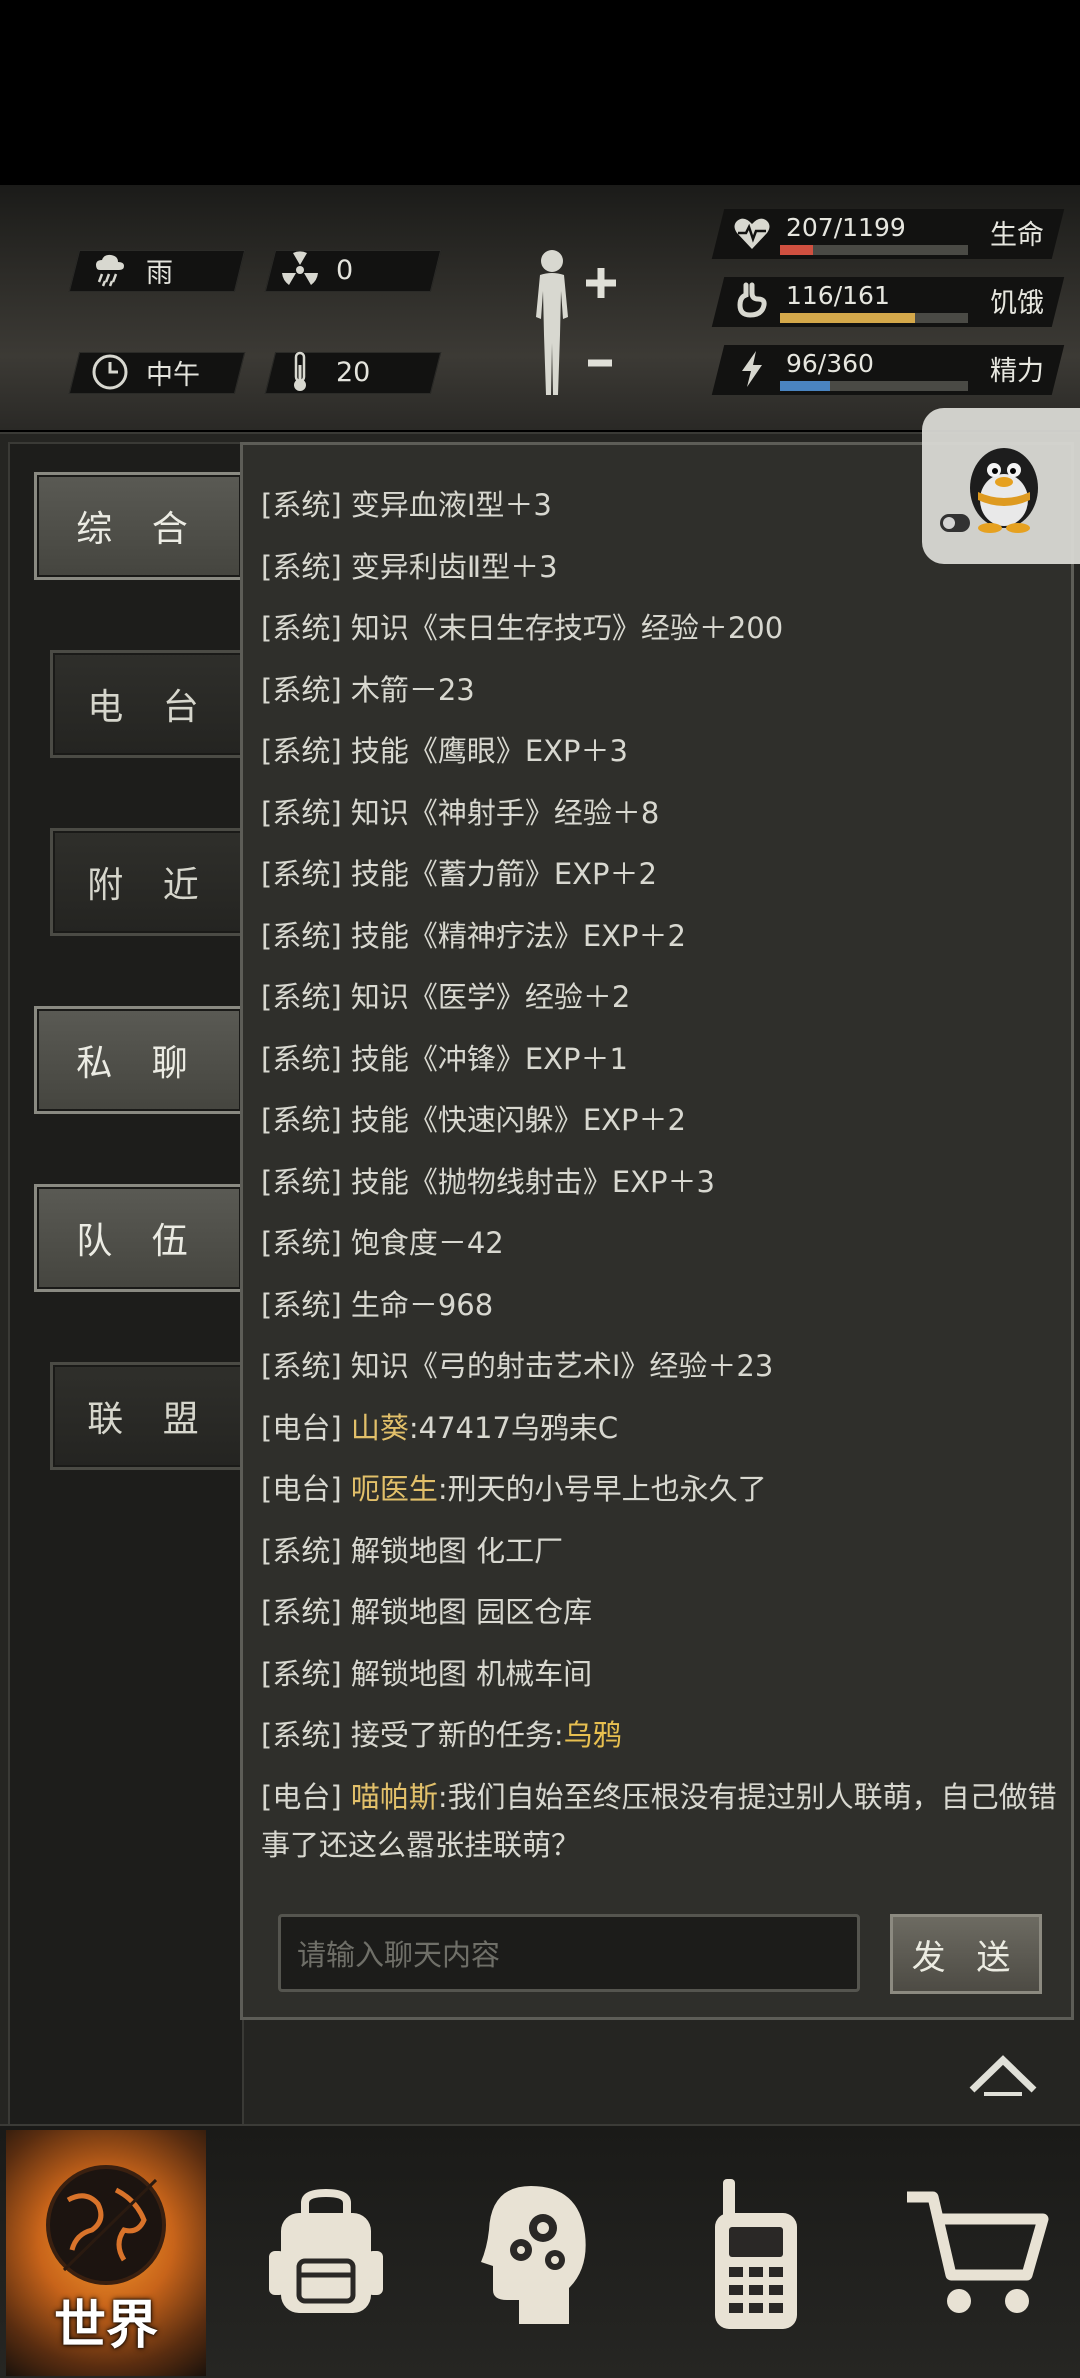  I want to click on chat-message-task: [系统] 接受了新的任务:乌鸦, so click(441, 1735).